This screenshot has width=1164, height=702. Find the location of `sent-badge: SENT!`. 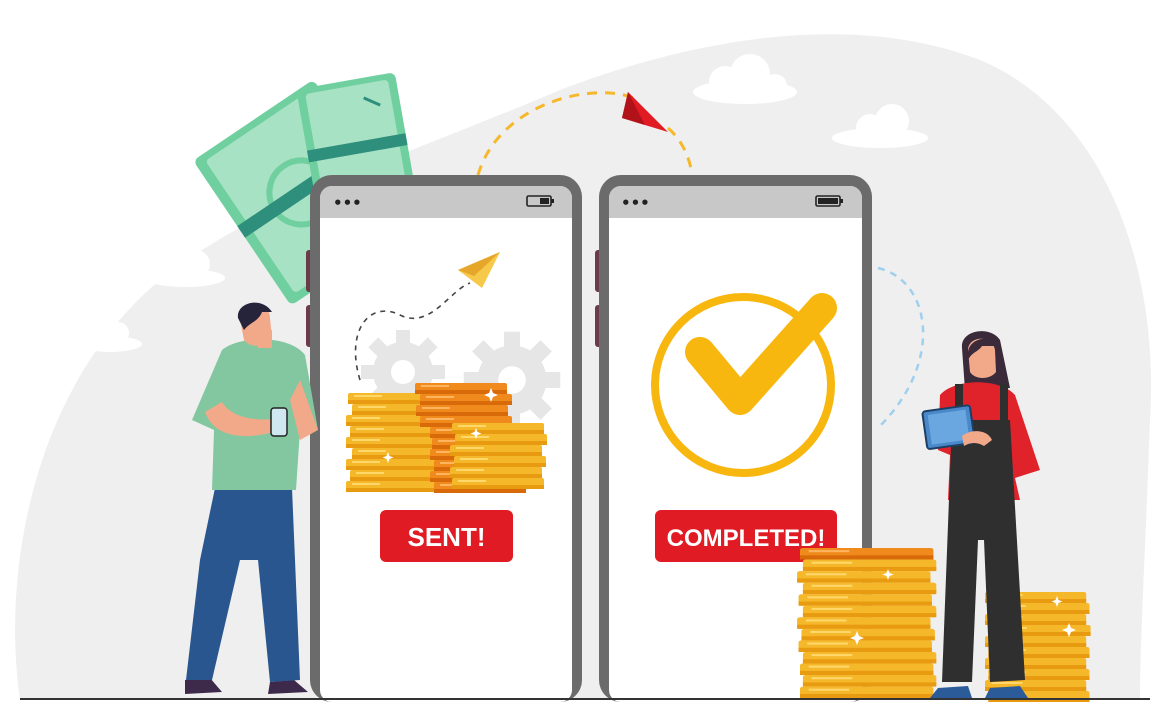

sent-badge: SENT! is located at coordinates (446, 536).